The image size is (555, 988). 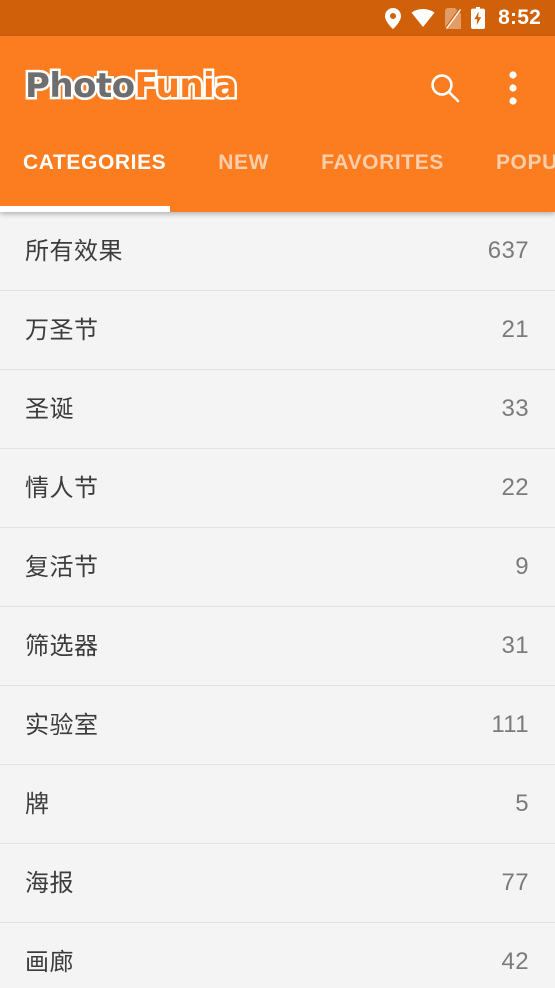 I want to click on tab-categories: CATEGORIES, so click(x=94, y=156).